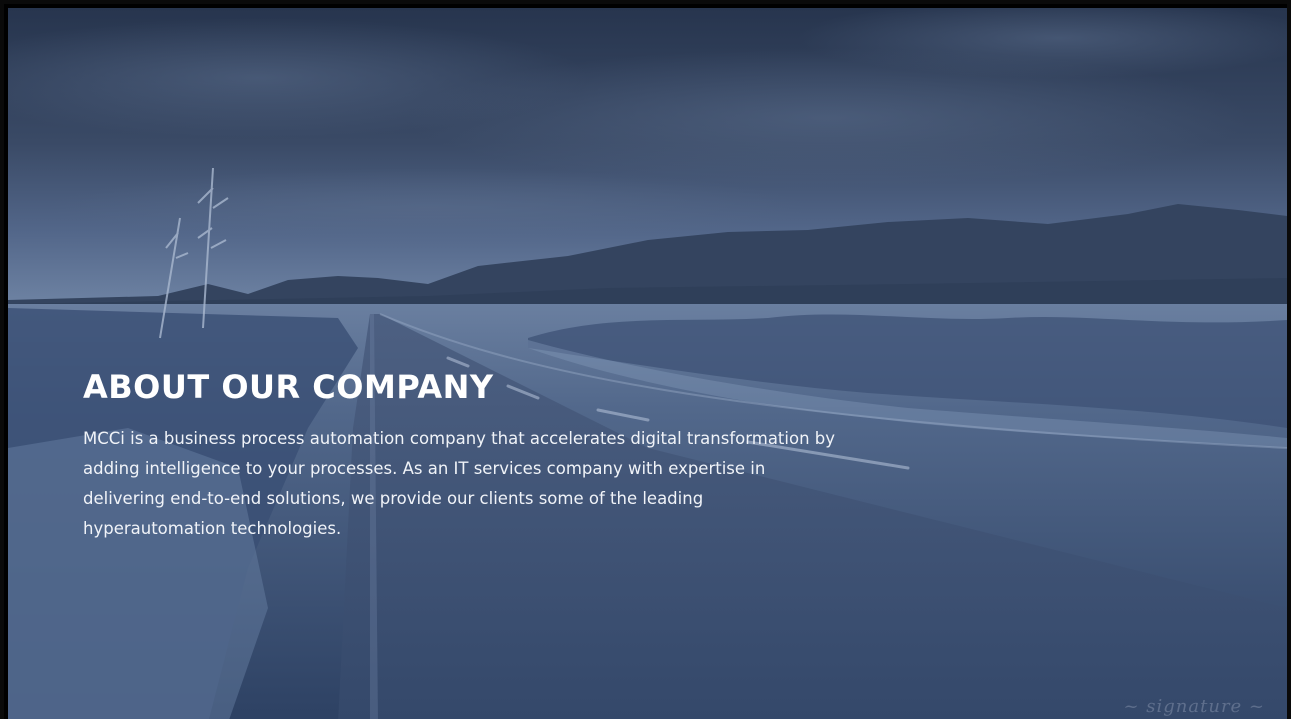 Image resolution: width=1291 pixels, height=719 pixels. I want to click on photographer-signature-watermark: ~ signature ~, so click(1194, 706).